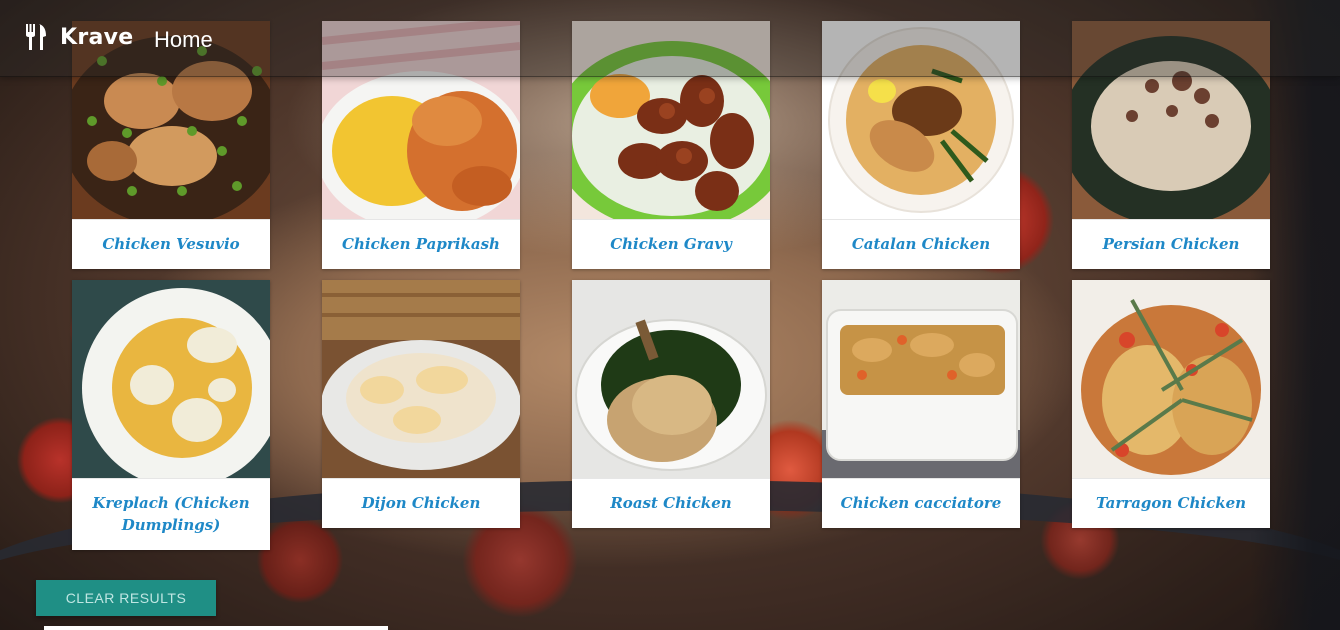  Describe the element at coordinates (421, 503) in the screenshot. I see `recipe-title: Dijon Chicken` at that location.